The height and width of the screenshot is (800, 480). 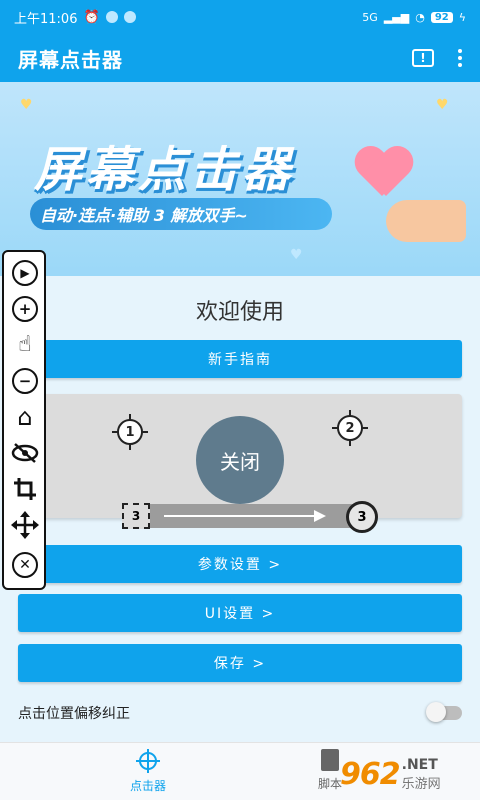 I want to click on close-button: 关闭, so click(x=240, y=460).